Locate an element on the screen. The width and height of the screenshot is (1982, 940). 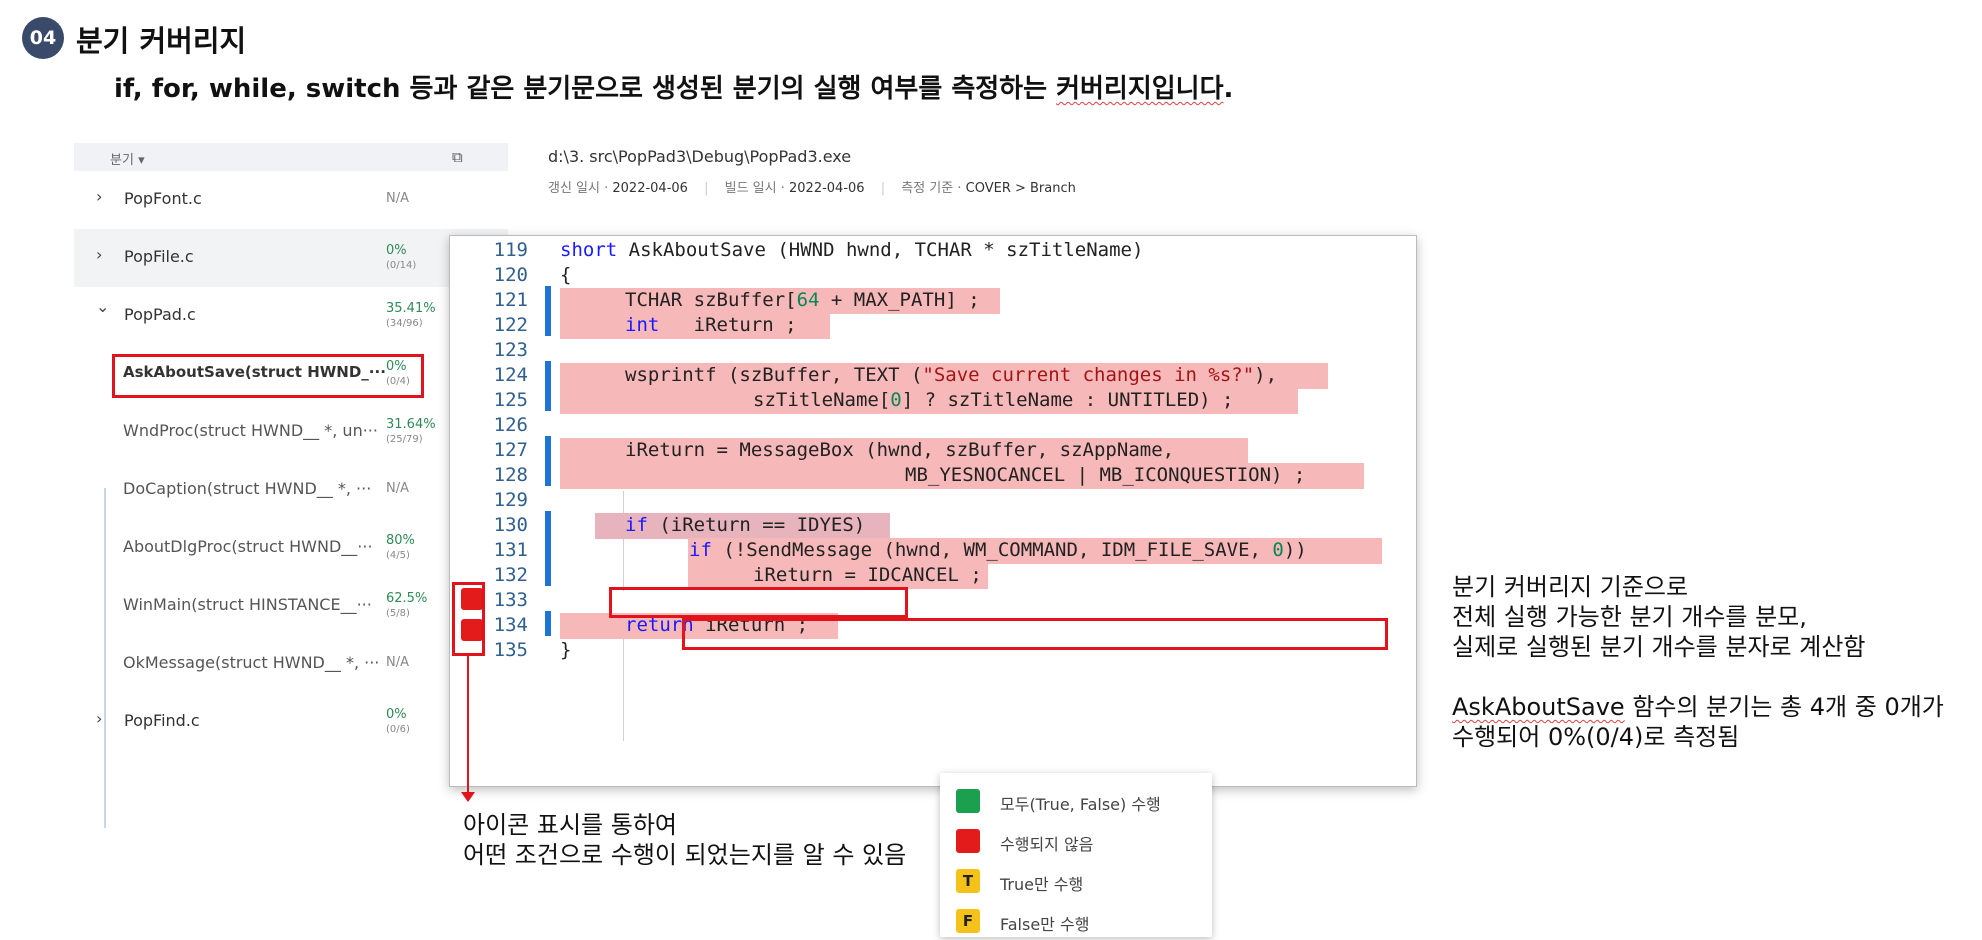
code-part: ), is located at coordinates (1266, 375).